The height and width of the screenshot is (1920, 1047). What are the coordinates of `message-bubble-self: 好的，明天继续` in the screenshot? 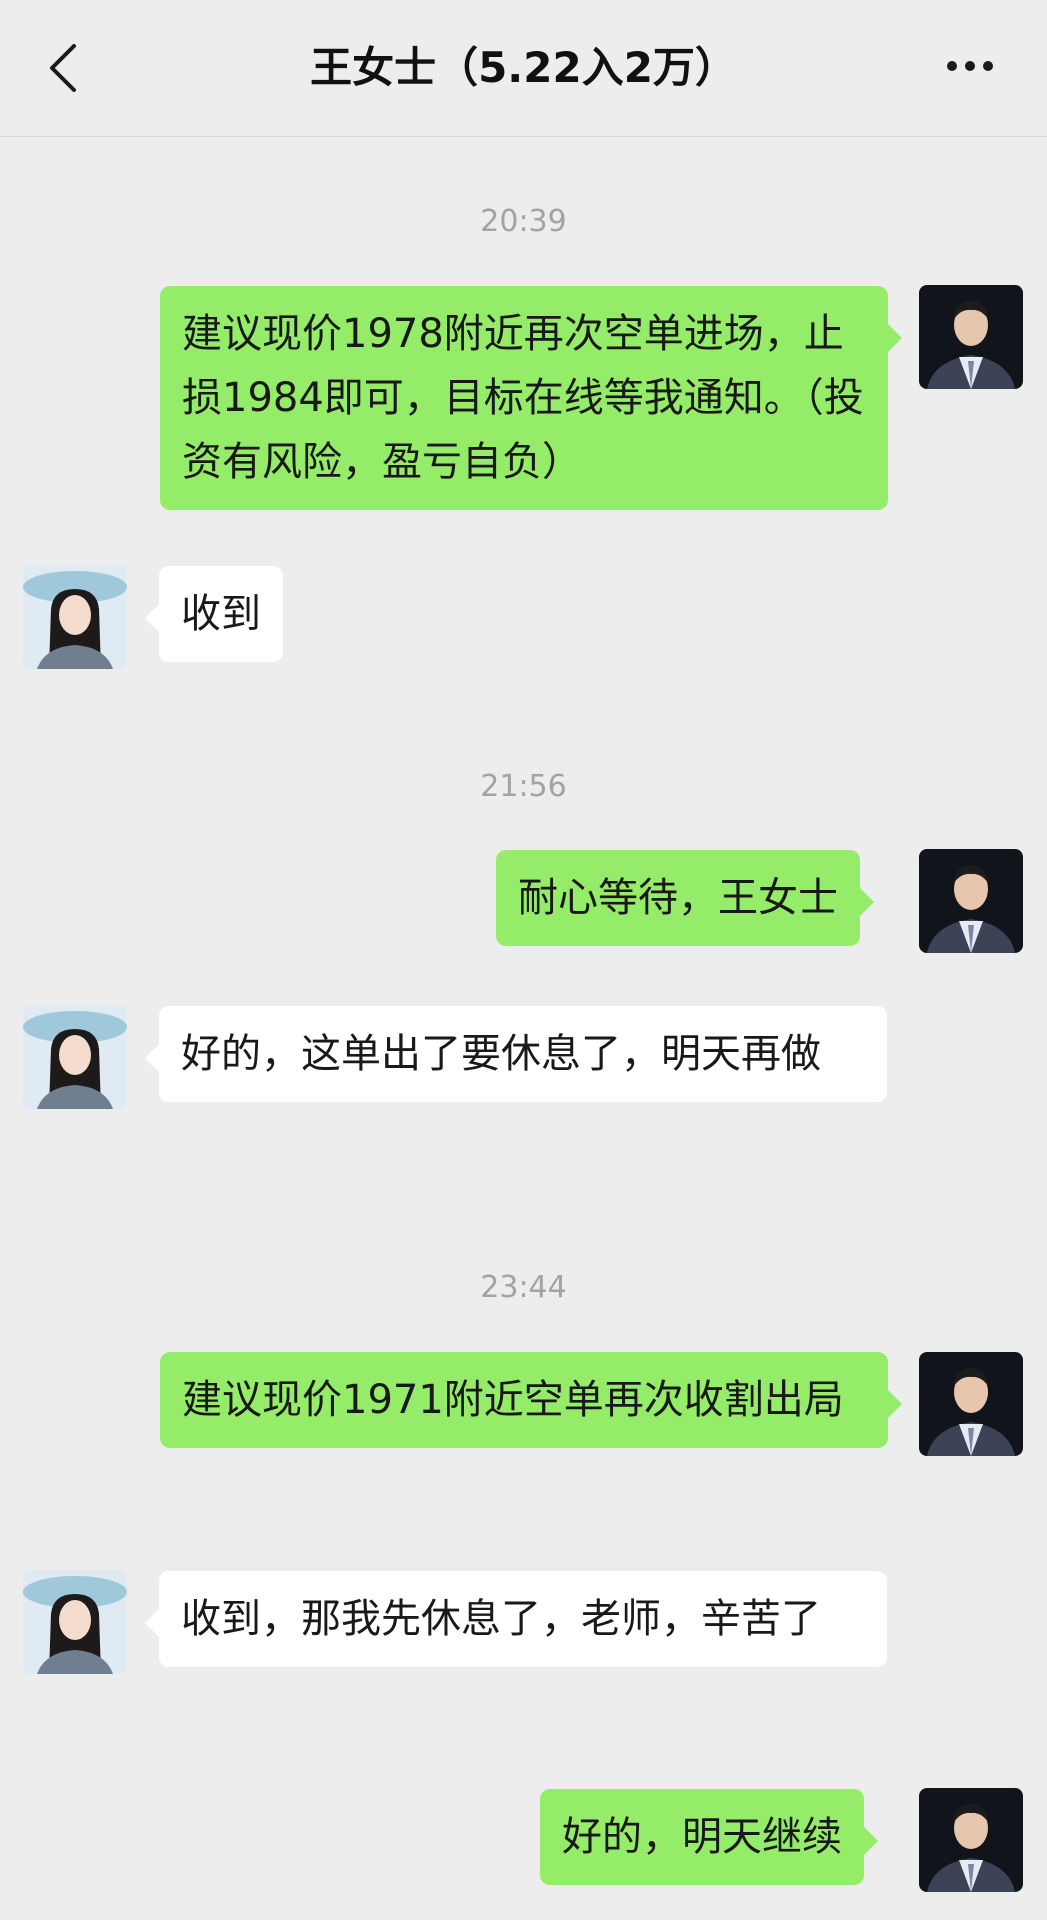 It's located at (709, 1837).